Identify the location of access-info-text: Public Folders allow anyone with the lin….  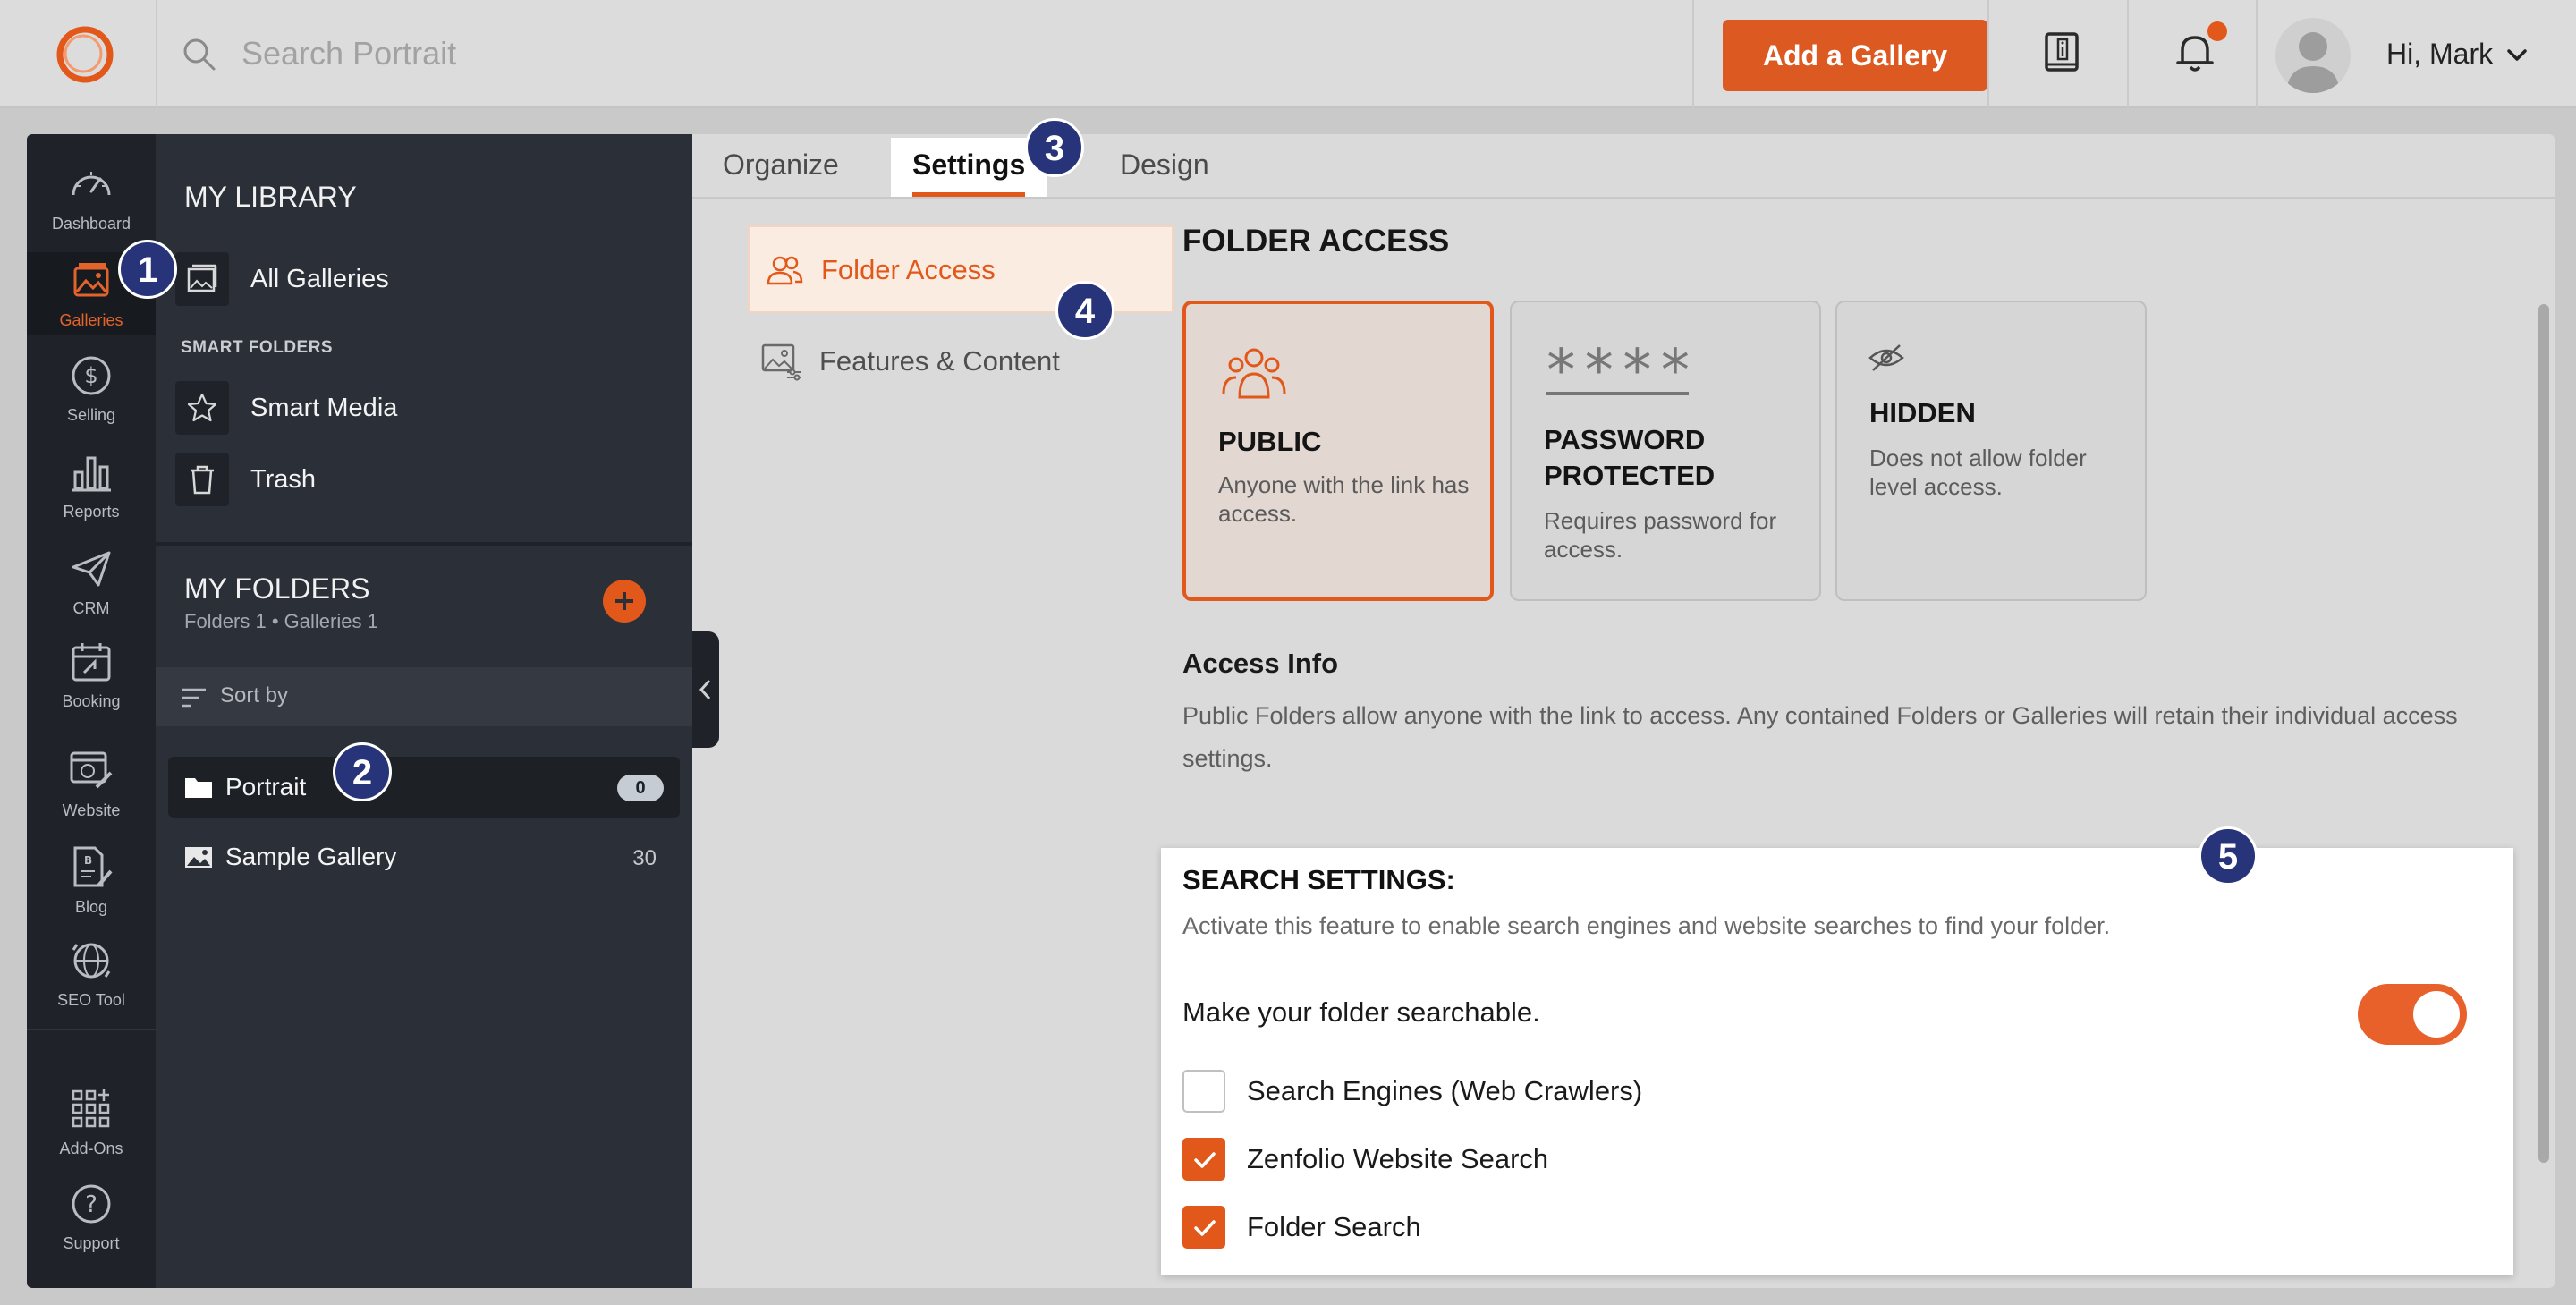
(1820, 737).